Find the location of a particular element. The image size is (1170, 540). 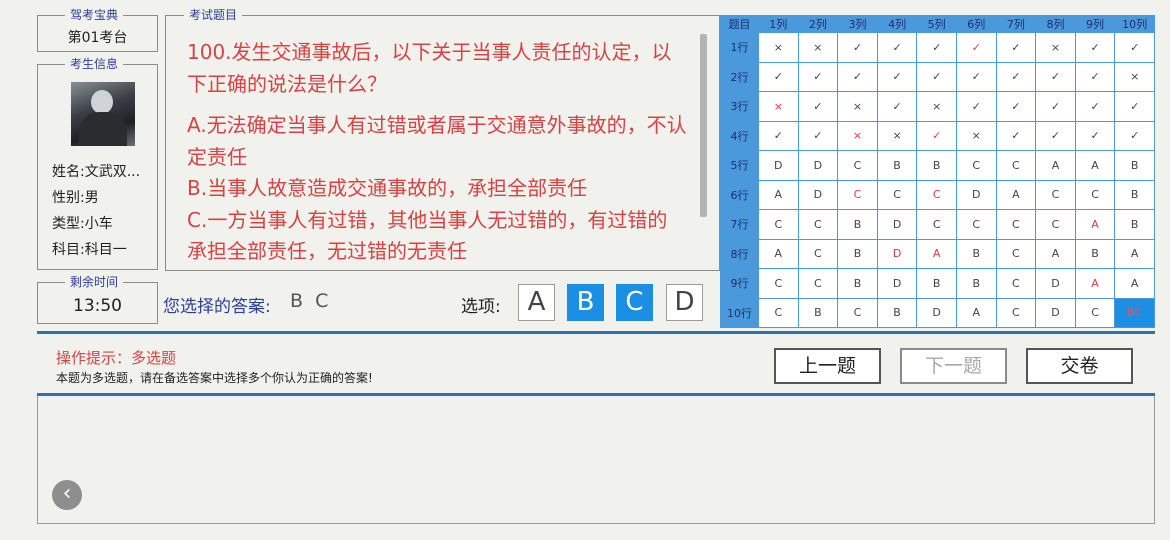

choice-d-button: D is located at coordinates (684, 302).